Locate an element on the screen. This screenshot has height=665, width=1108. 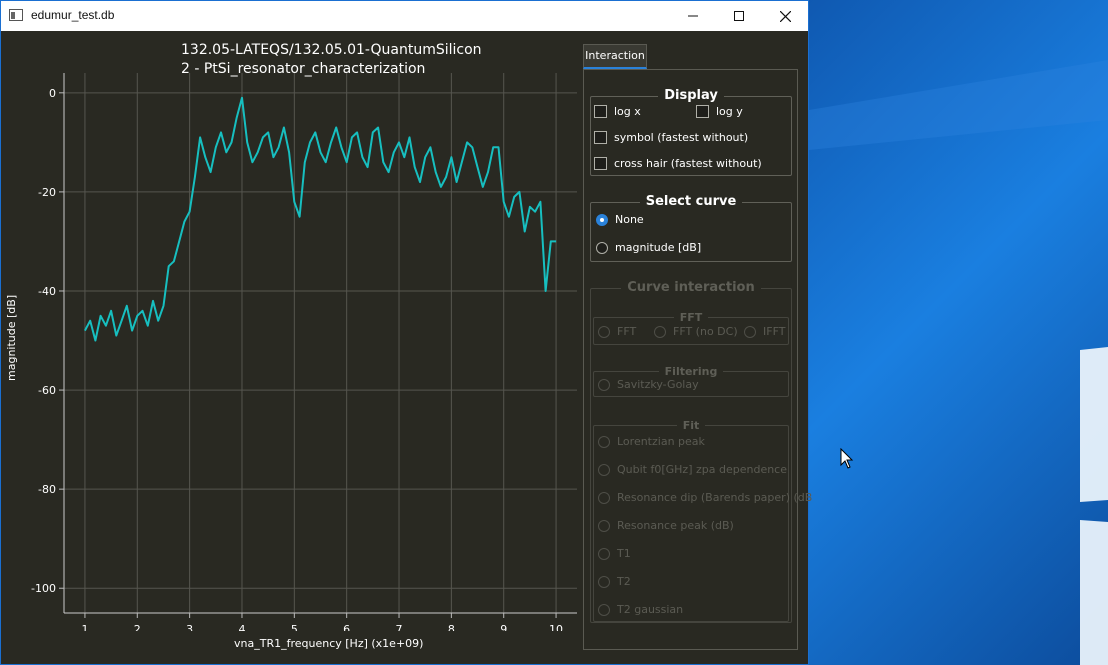
radio-fit-resonance-dip-label: Resonance dip (Barends paper) (dB is located at coordinates (715, 497).